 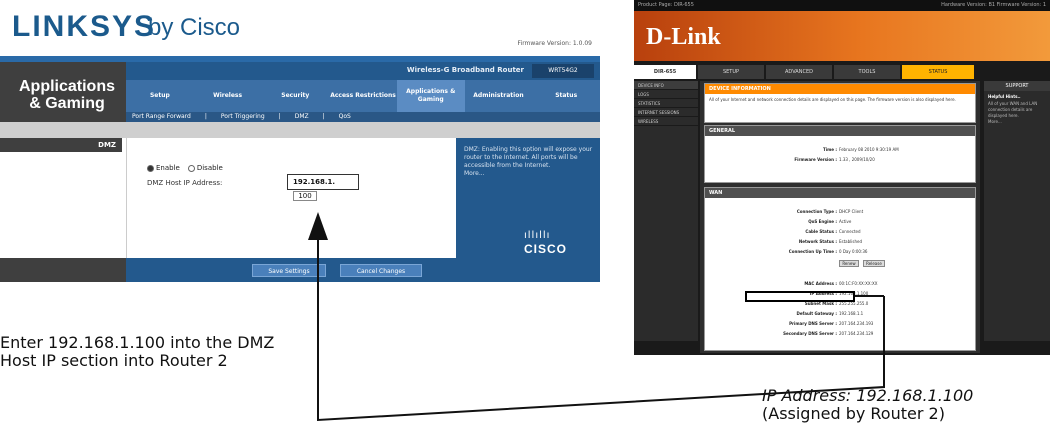 What do you see at coordinates (853, 413) in the screenshot?
I see `annotation-line: (Assigned by Router 2)` at bounding box center [853, 413].